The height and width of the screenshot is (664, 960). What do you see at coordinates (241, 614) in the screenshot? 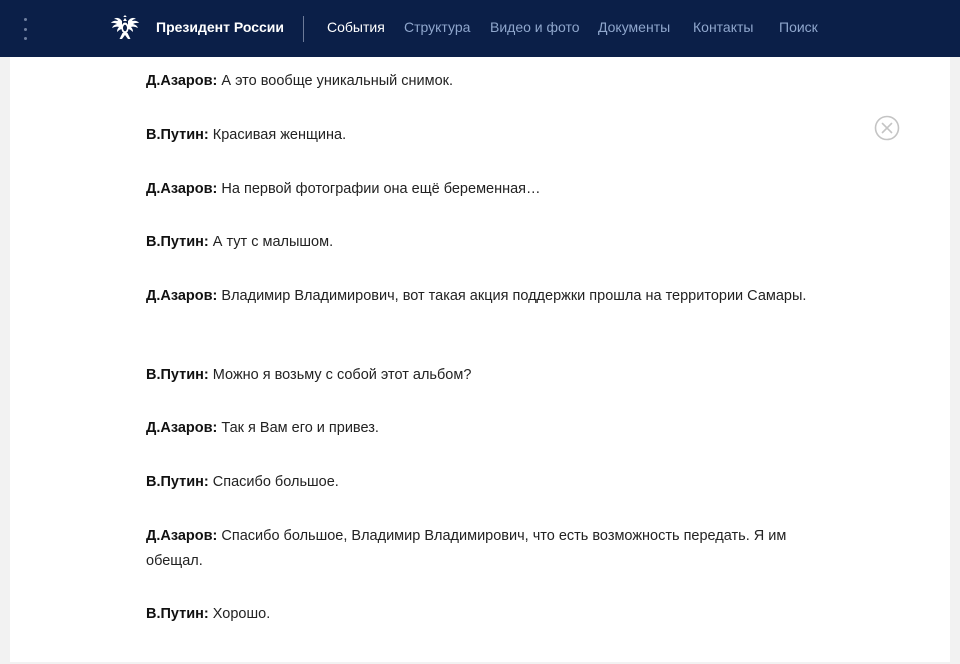
I see `speech-text: Хорошо.` at bounding box center [241, 614].